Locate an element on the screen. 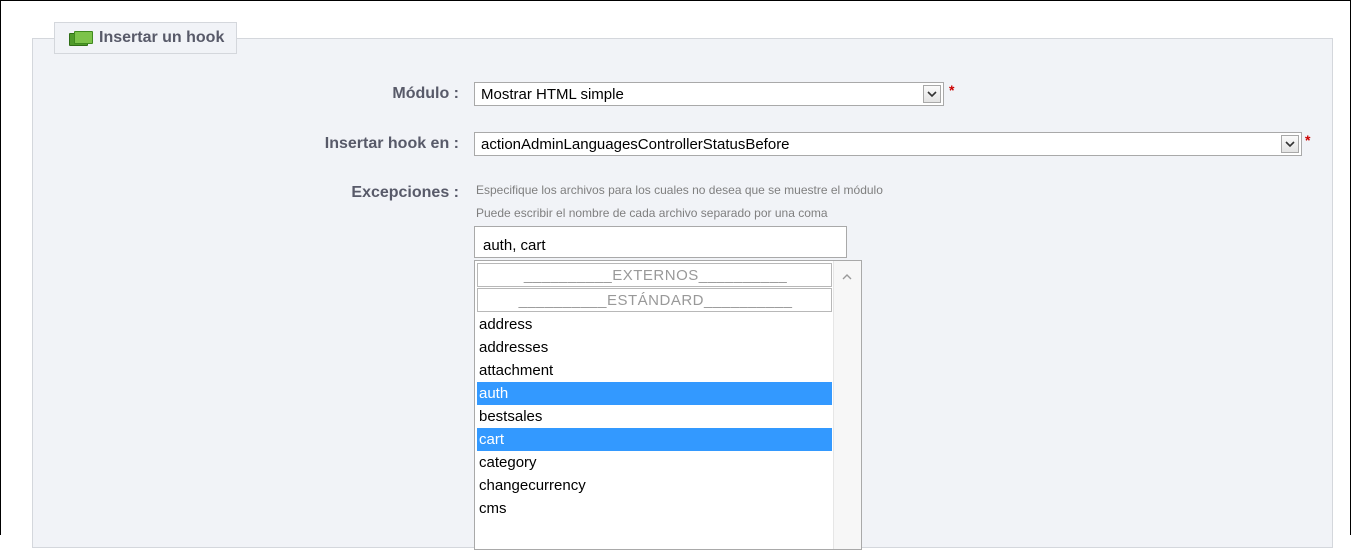 Image resolution: width=1353 pixels, height=550 pixels. fieldset-legend-title: Insertar un hook is located at coordinates (162, 37).